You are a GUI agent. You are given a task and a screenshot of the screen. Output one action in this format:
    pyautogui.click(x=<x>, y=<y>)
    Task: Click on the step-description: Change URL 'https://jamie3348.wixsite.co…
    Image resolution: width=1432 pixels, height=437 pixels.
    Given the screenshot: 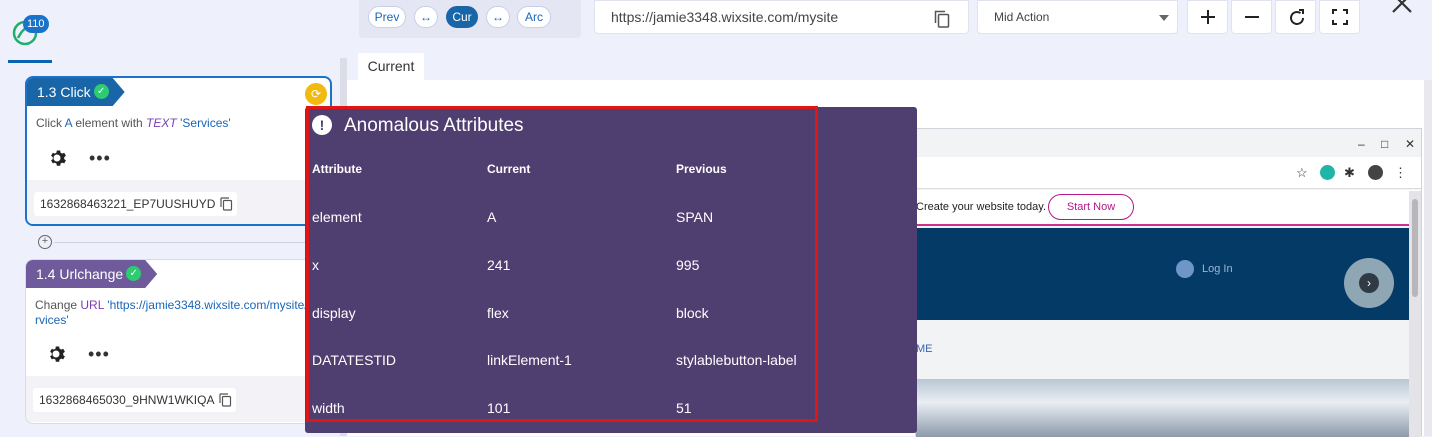 What is the action you would take?
    pyautogui.click(x=178, y=312)
    